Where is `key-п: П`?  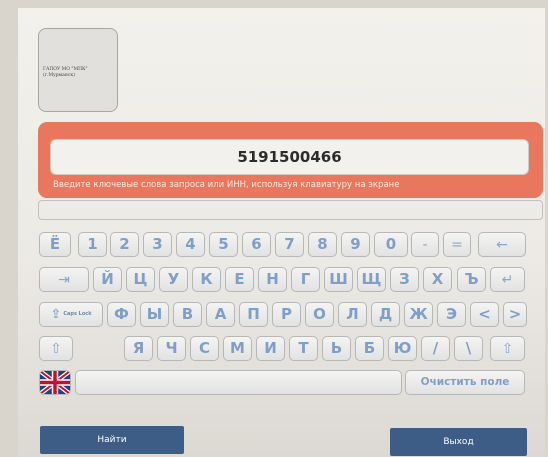
key-п: П is located at coordinates (253, 314).